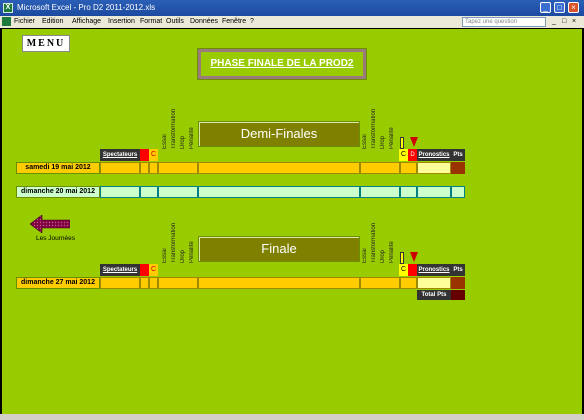 The image size is (584, 420). I want to click on col-drop-right-final: Drop, so click(383, 256).